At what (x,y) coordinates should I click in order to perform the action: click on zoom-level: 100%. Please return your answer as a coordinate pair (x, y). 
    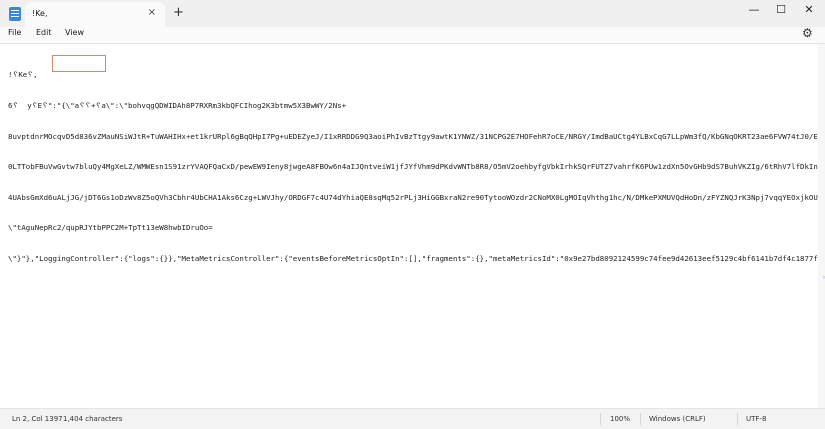
    Looking at the image, I should click on (620, 419).